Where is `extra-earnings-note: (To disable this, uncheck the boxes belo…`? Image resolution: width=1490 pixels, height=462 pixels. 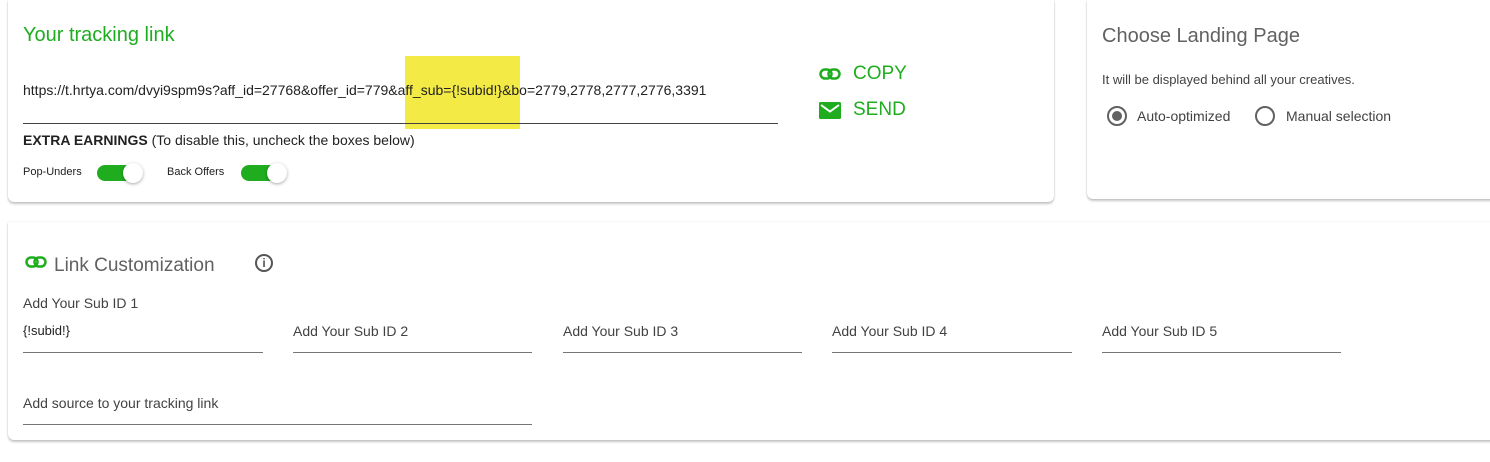 extra-earnings-note: (To disable this, uncheck the boxes belo… is located at coordinates (281, 140).